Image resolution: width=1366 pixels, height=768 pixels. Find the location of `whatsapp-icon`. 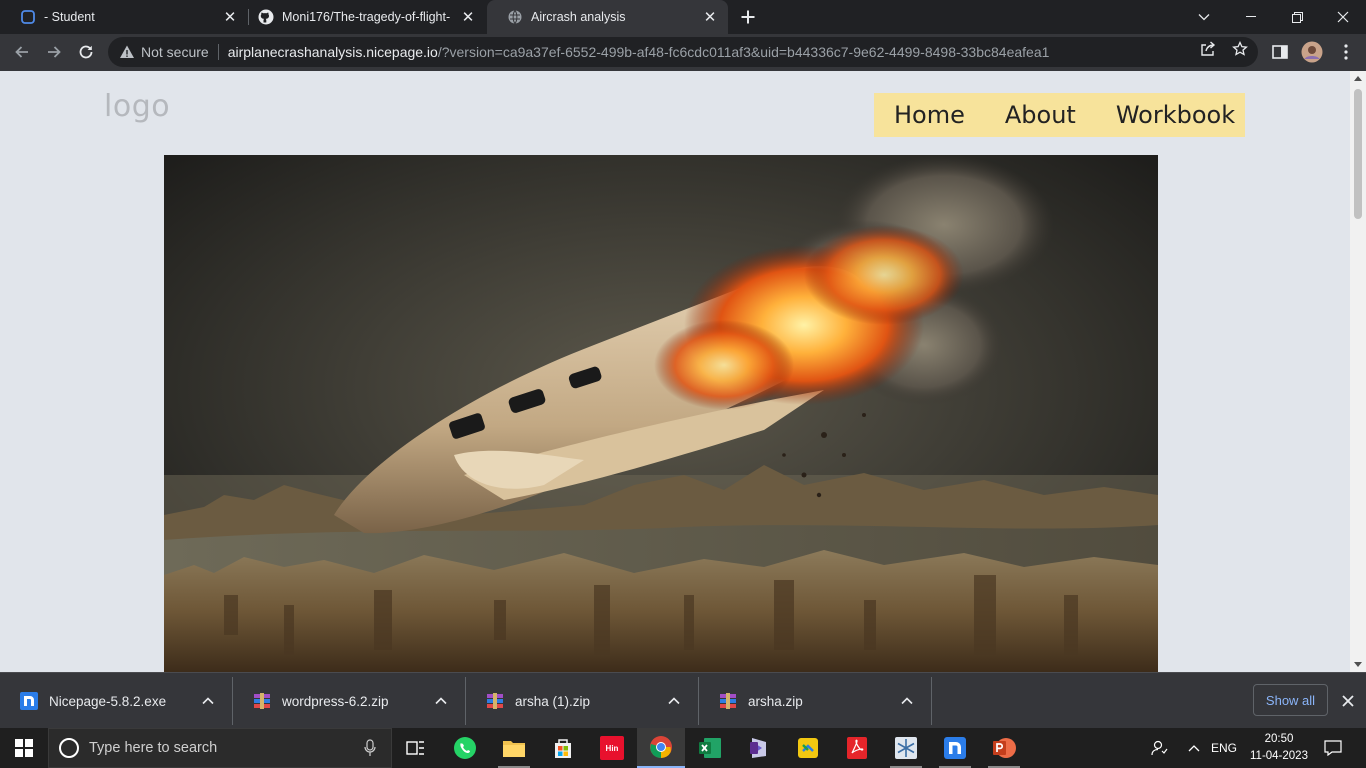

whatsapp-icon is located at coordinates (465, 748).